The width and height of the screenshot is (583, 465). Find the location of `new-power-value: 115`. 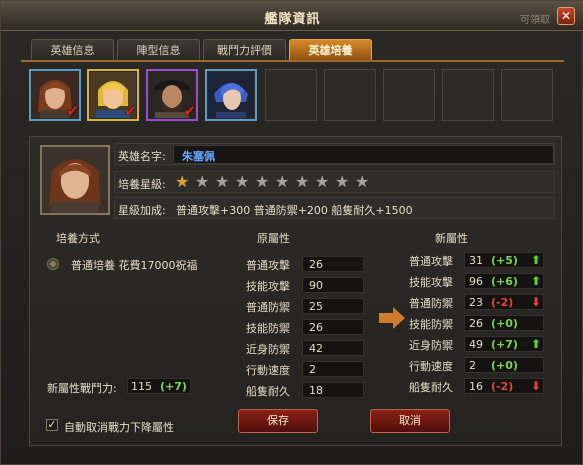

new-power-value: 115 is located at coordinates (141, 386).